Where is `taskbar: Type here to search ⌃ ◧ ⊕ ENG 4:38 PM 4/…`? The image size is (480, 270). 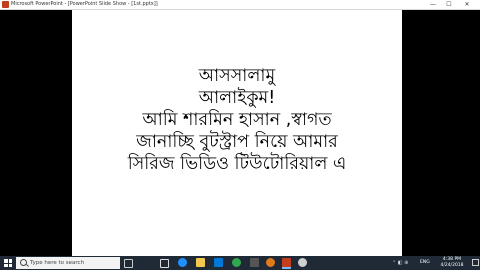 taskbar: Type here to search ⌃ ◧ ⊕ ENG 4:38 PM 4/… is located at coordinates (240, 263).